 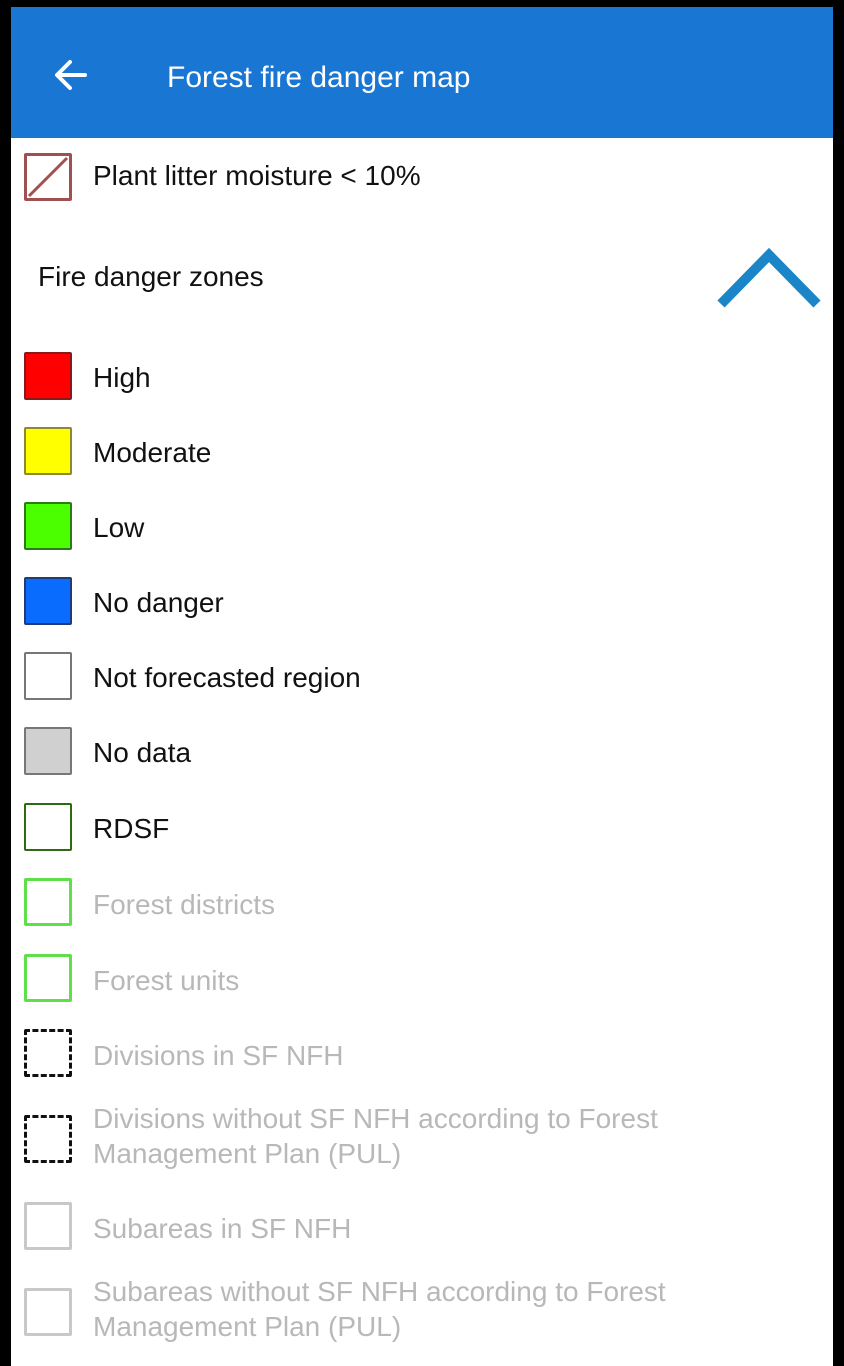 I want to click on legend-label: Low, so click(x=119, y=527).